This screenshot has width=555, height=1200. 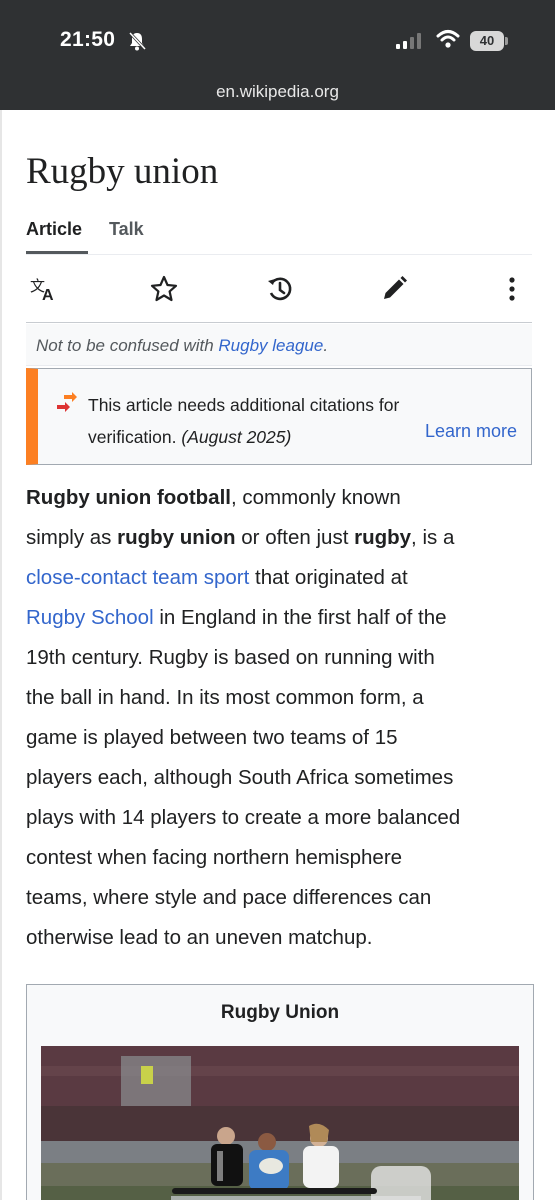 What do you see at coordinates (176, 537) in the screenshot?
I see `lead-bold-2: rugby union` at bounding box center [176, 537].